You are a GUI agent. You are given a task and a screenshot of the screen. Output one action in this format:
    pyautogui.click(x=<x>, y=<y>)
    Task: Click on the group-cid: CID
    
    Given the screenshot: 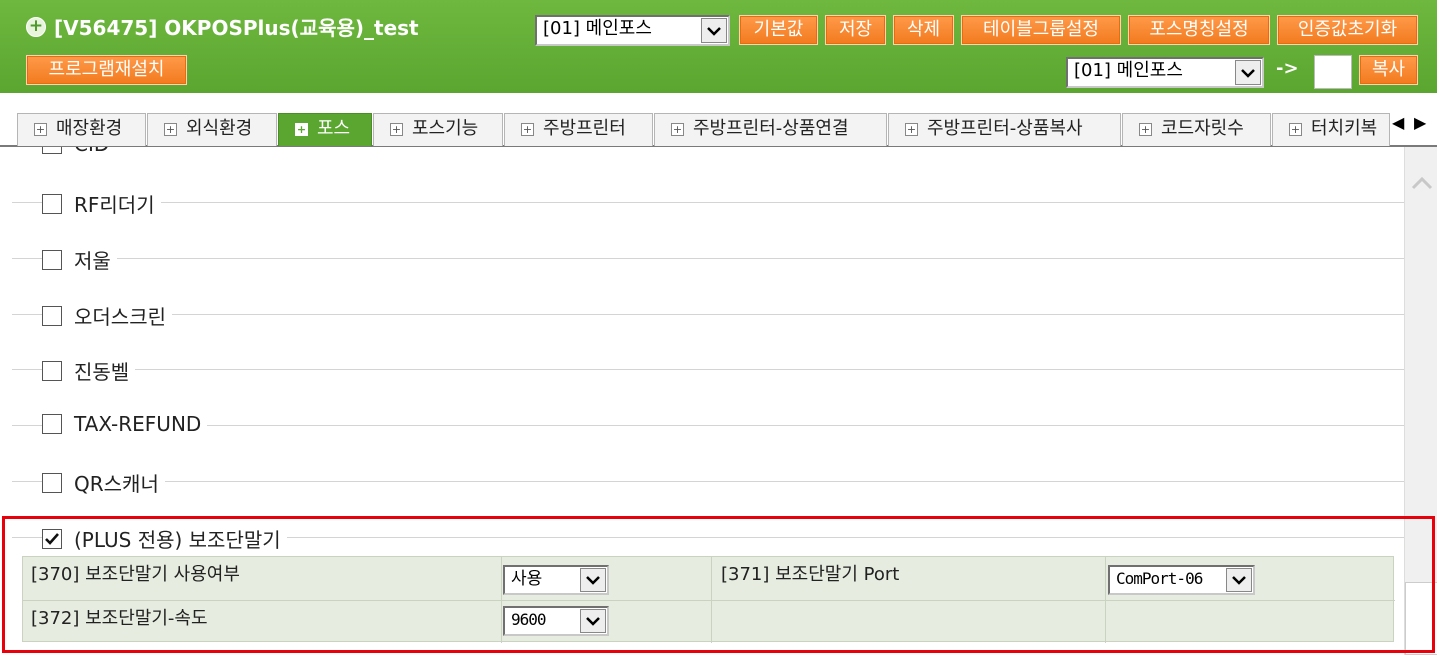 What is the action you would take?
    pyautogui.click(x=708, y=166)
    